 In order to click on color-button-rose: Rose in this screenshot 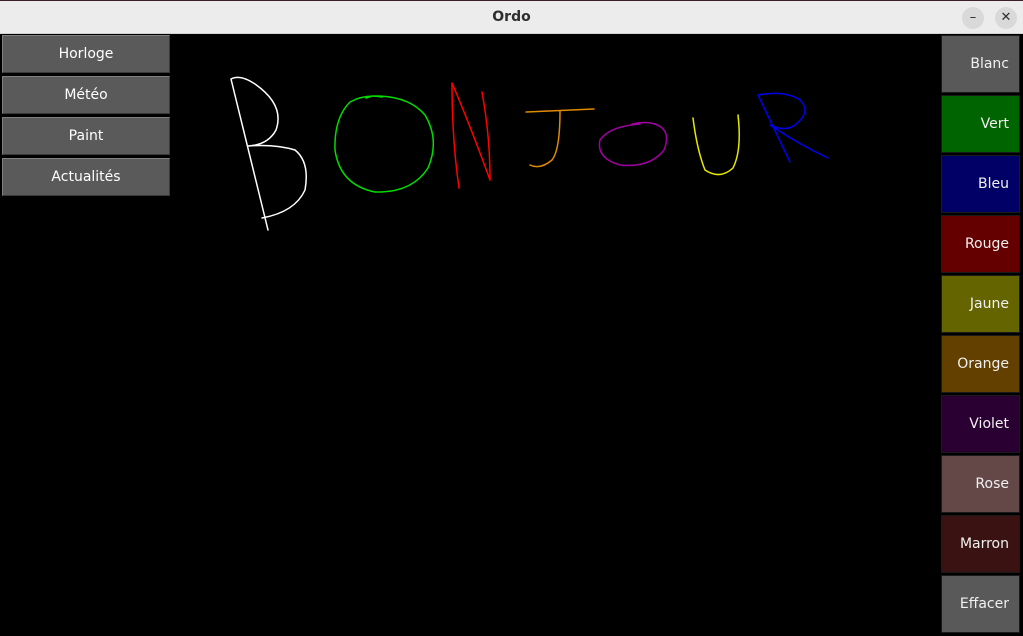, I will do `click(980, 484)`.